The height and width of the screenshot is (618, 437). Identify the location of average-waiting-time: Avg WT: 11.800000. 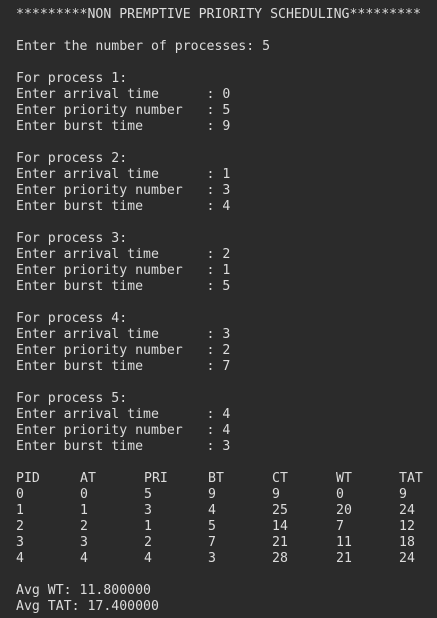
(83, 590).